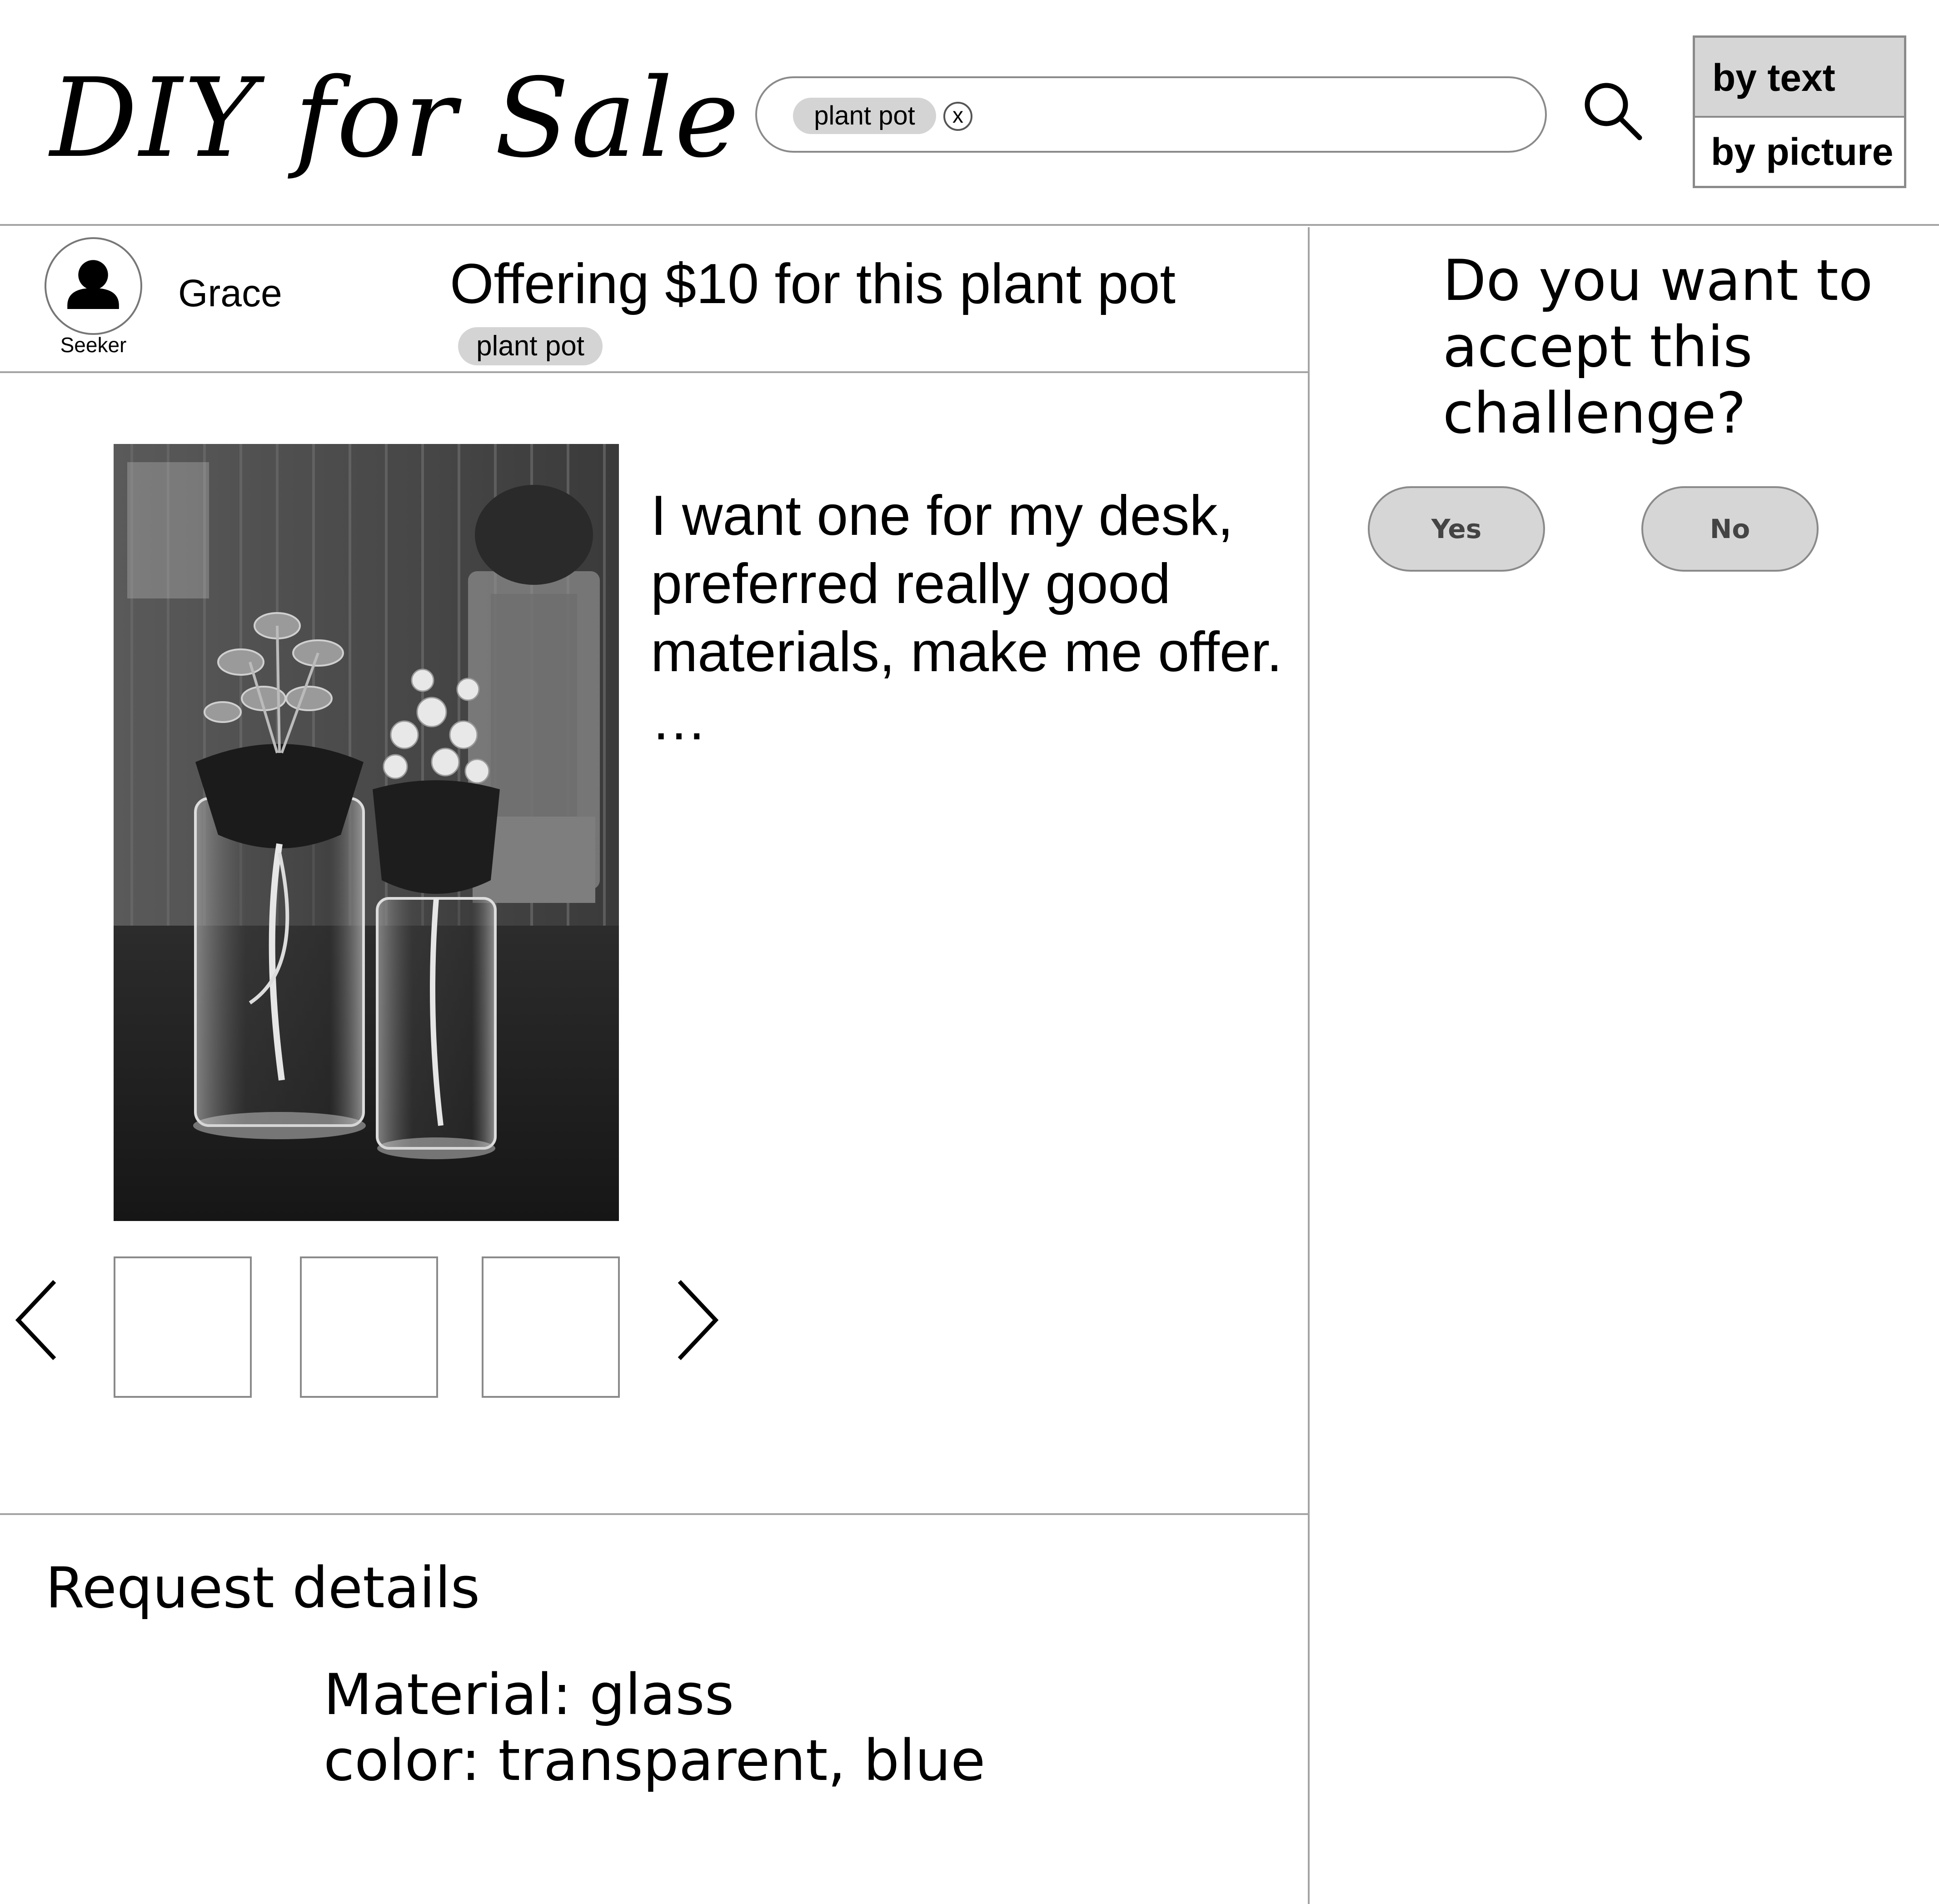 The height and width of the screenshot is (1904, 1939). I want to click on details-divider, so click(654, 1514).